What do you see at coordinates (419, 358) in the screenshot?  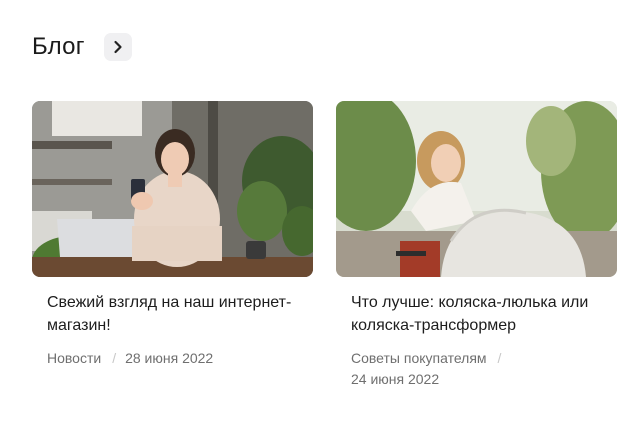 I see `post-category: Советы покупателям` at bounding box center [419, 358].